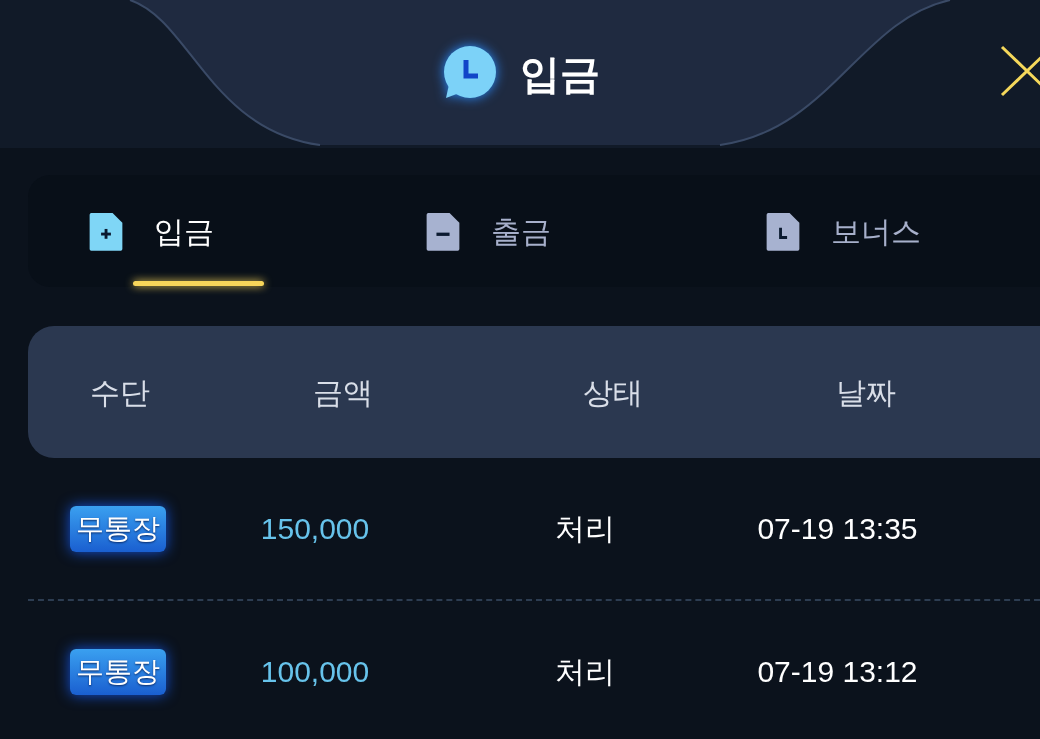 This screenshot has height=739, width=1040. Describe the element at coordinates (613, 392) in the screenshot. I see `column-header: 상태` at that location.